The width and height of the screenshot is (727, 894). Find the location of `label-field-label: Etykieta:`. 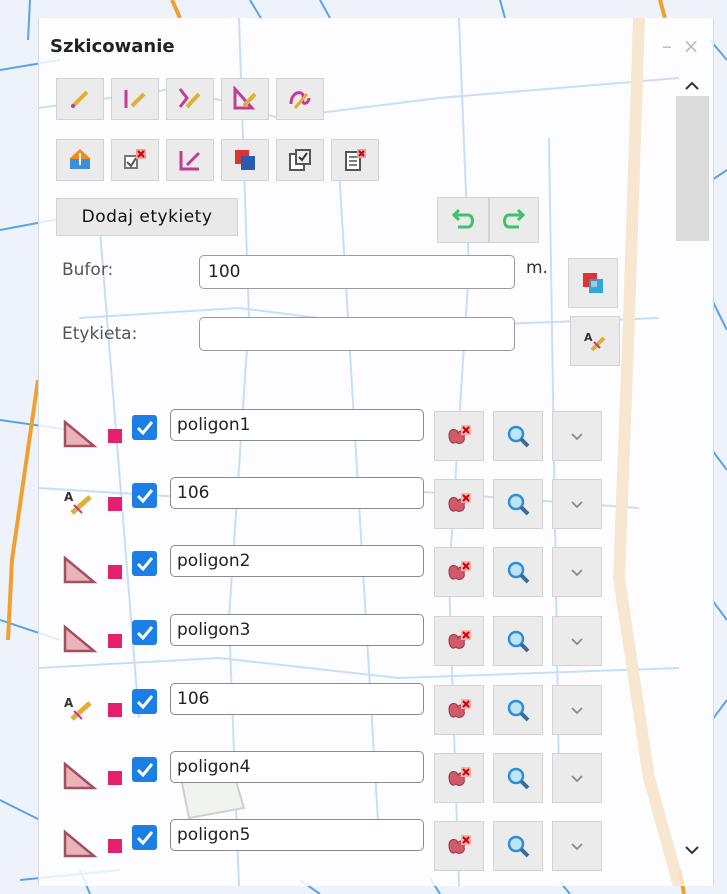

label-field-label: Etykieta: is located at coordinates (100, 334).